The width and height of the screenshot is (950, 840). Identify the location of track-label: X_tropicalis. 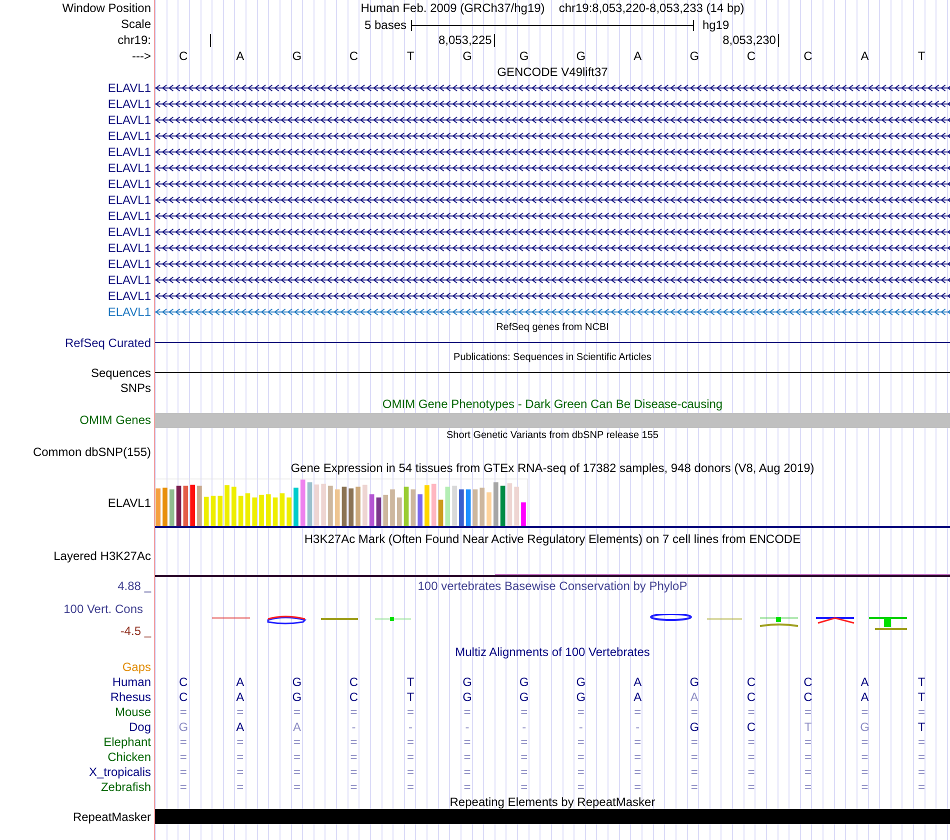
(119, 771).